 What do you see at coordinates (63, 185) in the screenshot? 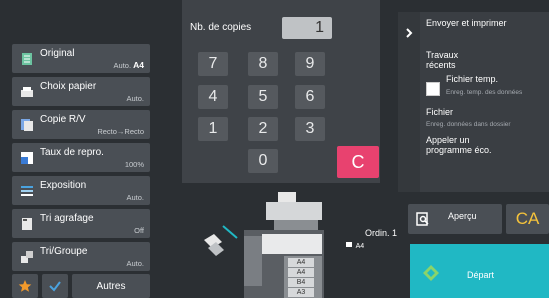
I see `exposition-label: Exposition` at bounding box center [63, 185].